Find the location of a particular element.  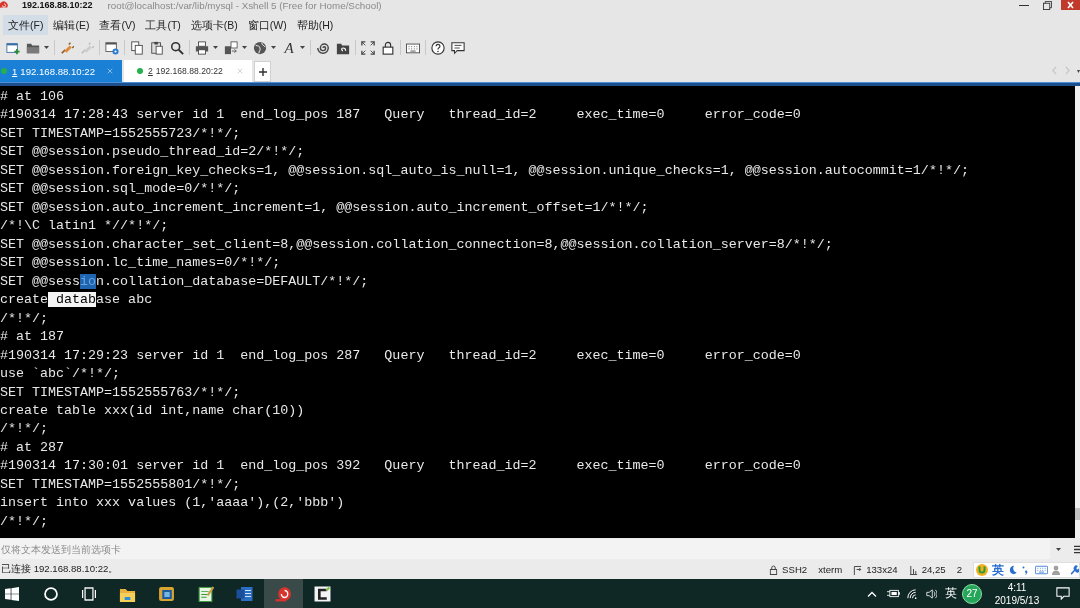

globe-icon is located at coordinates (260, 47).